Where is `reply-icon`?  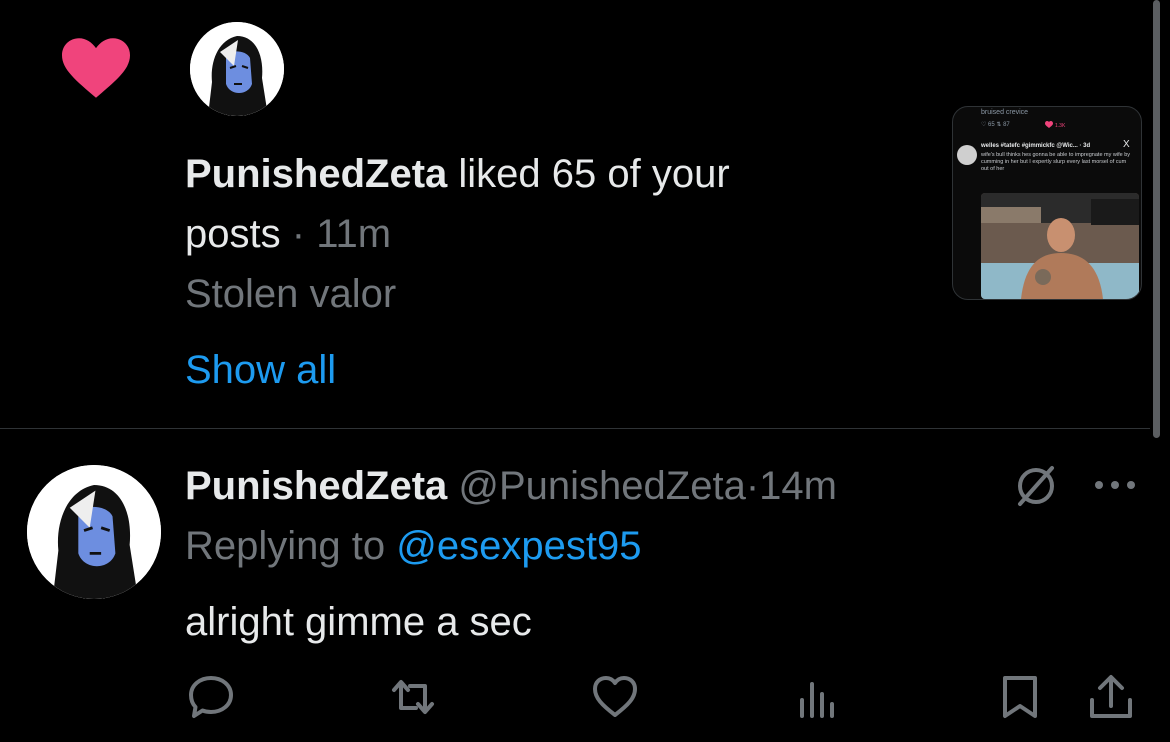
reply-icon is located at coordinates (211, 697).